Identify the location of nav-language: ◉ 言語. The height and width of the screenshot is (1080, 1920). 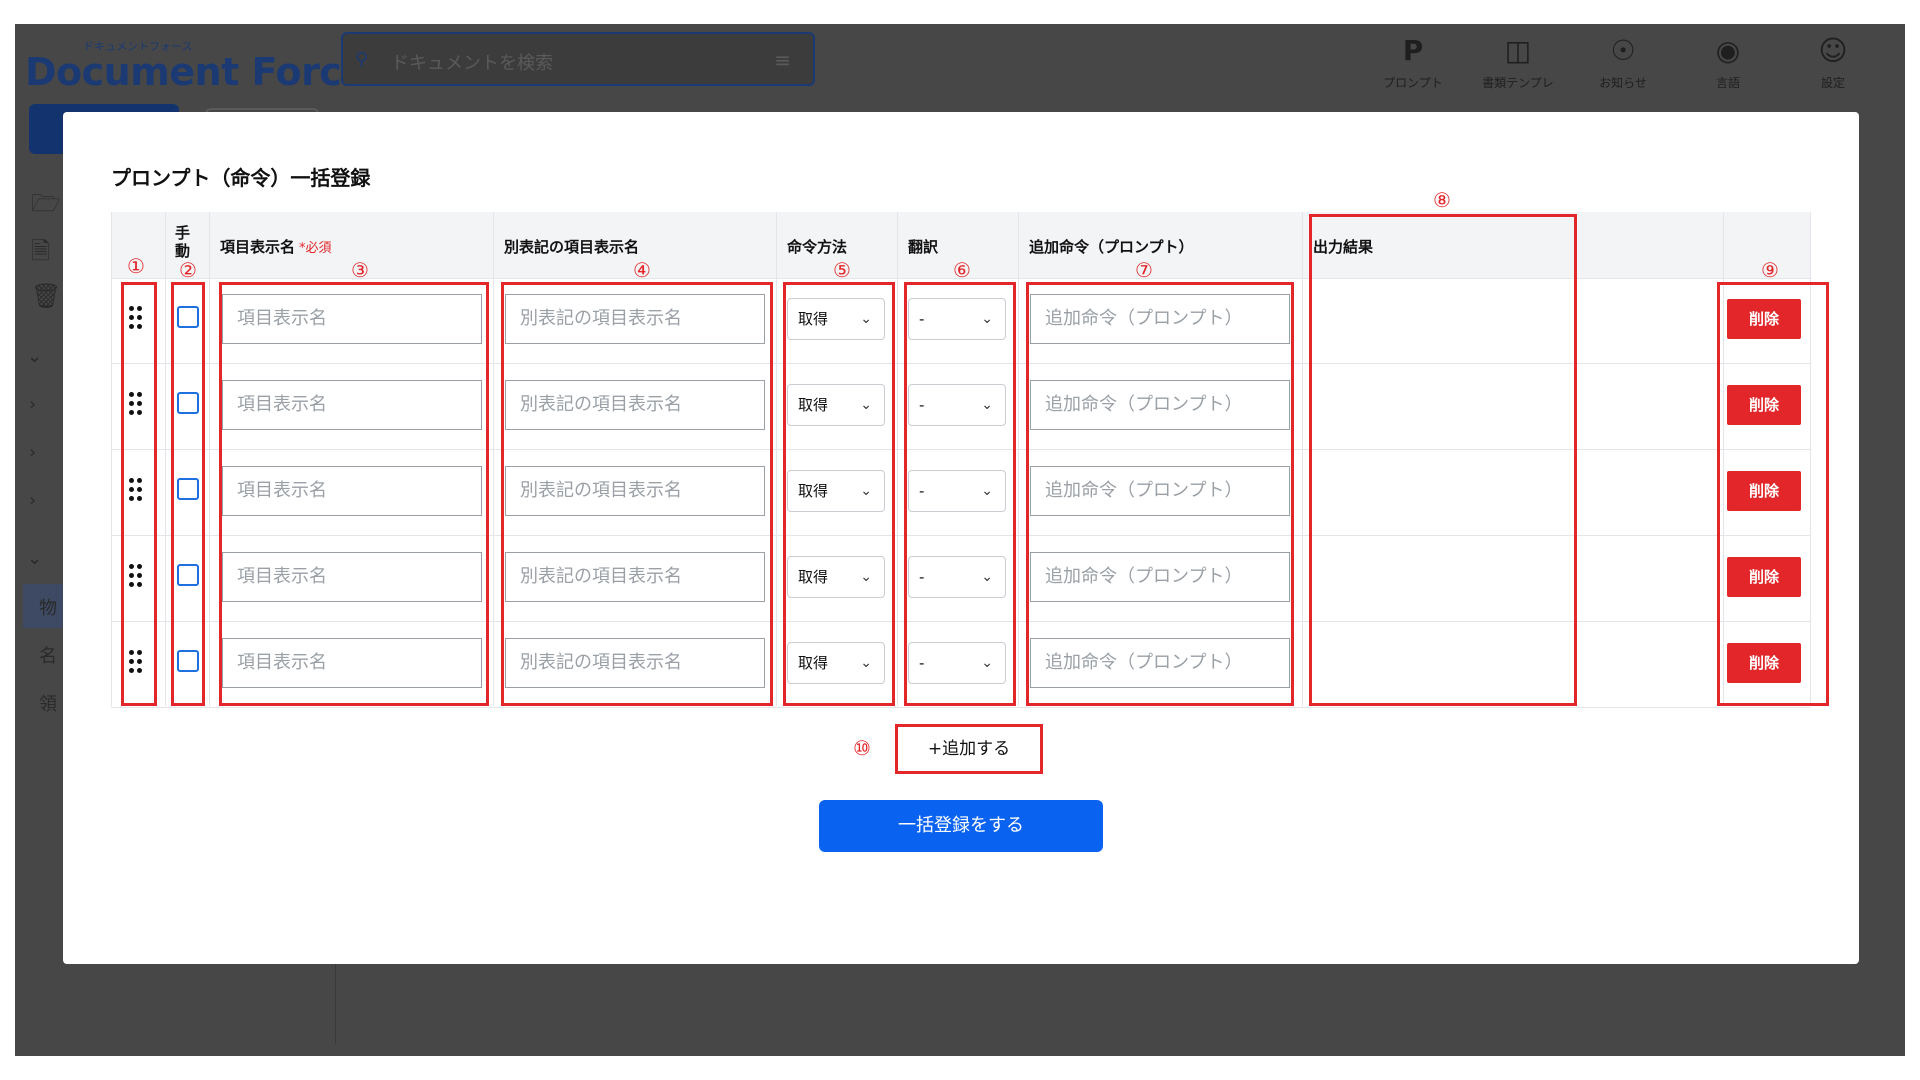
(1728, 62).